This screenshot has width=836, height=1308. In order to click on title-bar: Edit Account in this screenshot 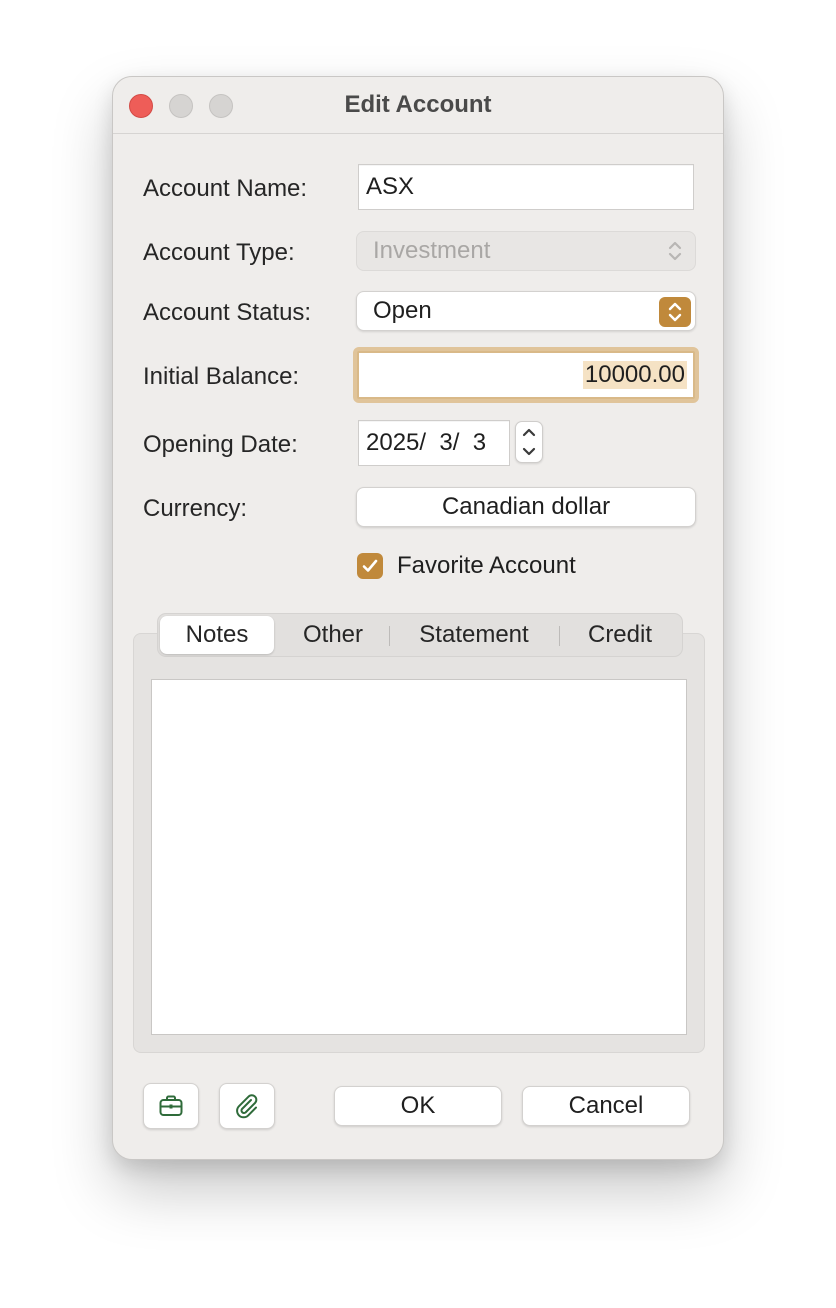, I will do `click(418, 105)`.